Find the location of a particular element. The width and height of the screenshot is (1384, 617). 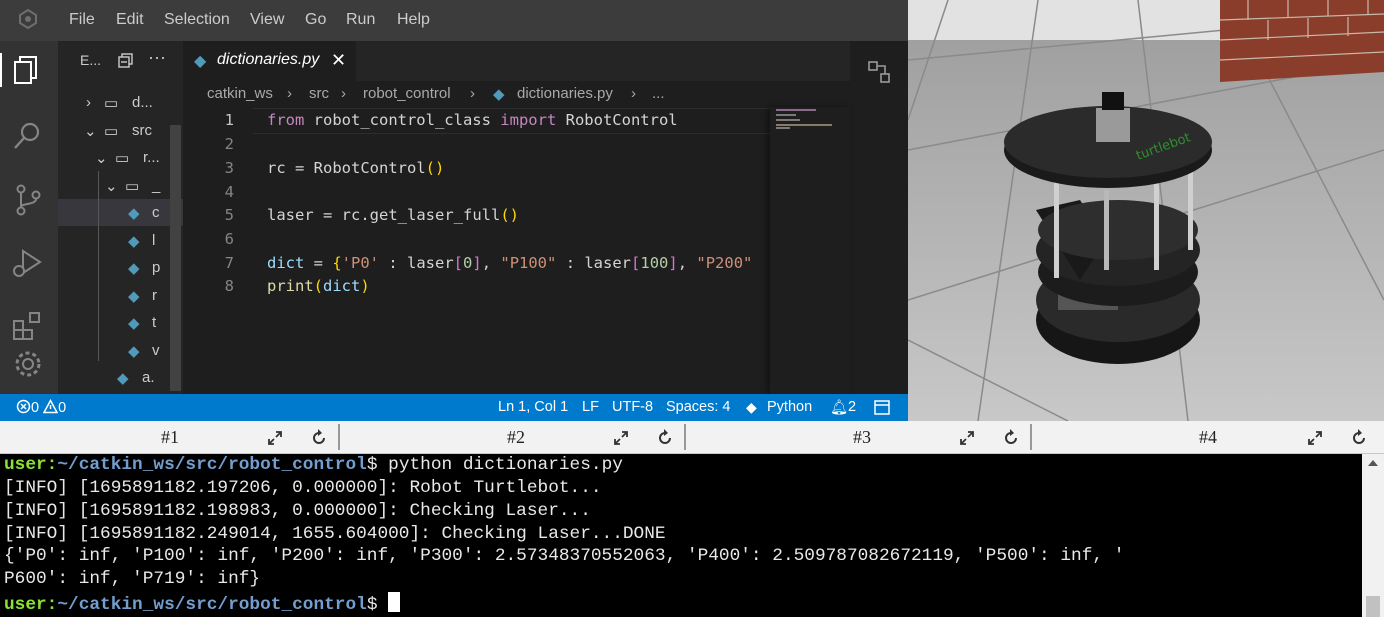

language-mode: Python is located at coordinates (789, 407).